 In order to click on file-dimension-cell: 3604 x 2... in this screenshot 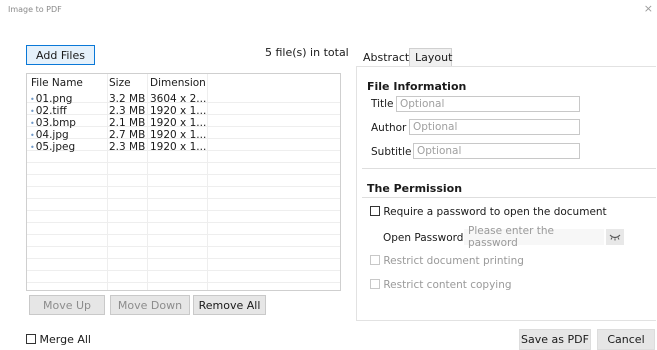, I will do `click(178, 99)`.